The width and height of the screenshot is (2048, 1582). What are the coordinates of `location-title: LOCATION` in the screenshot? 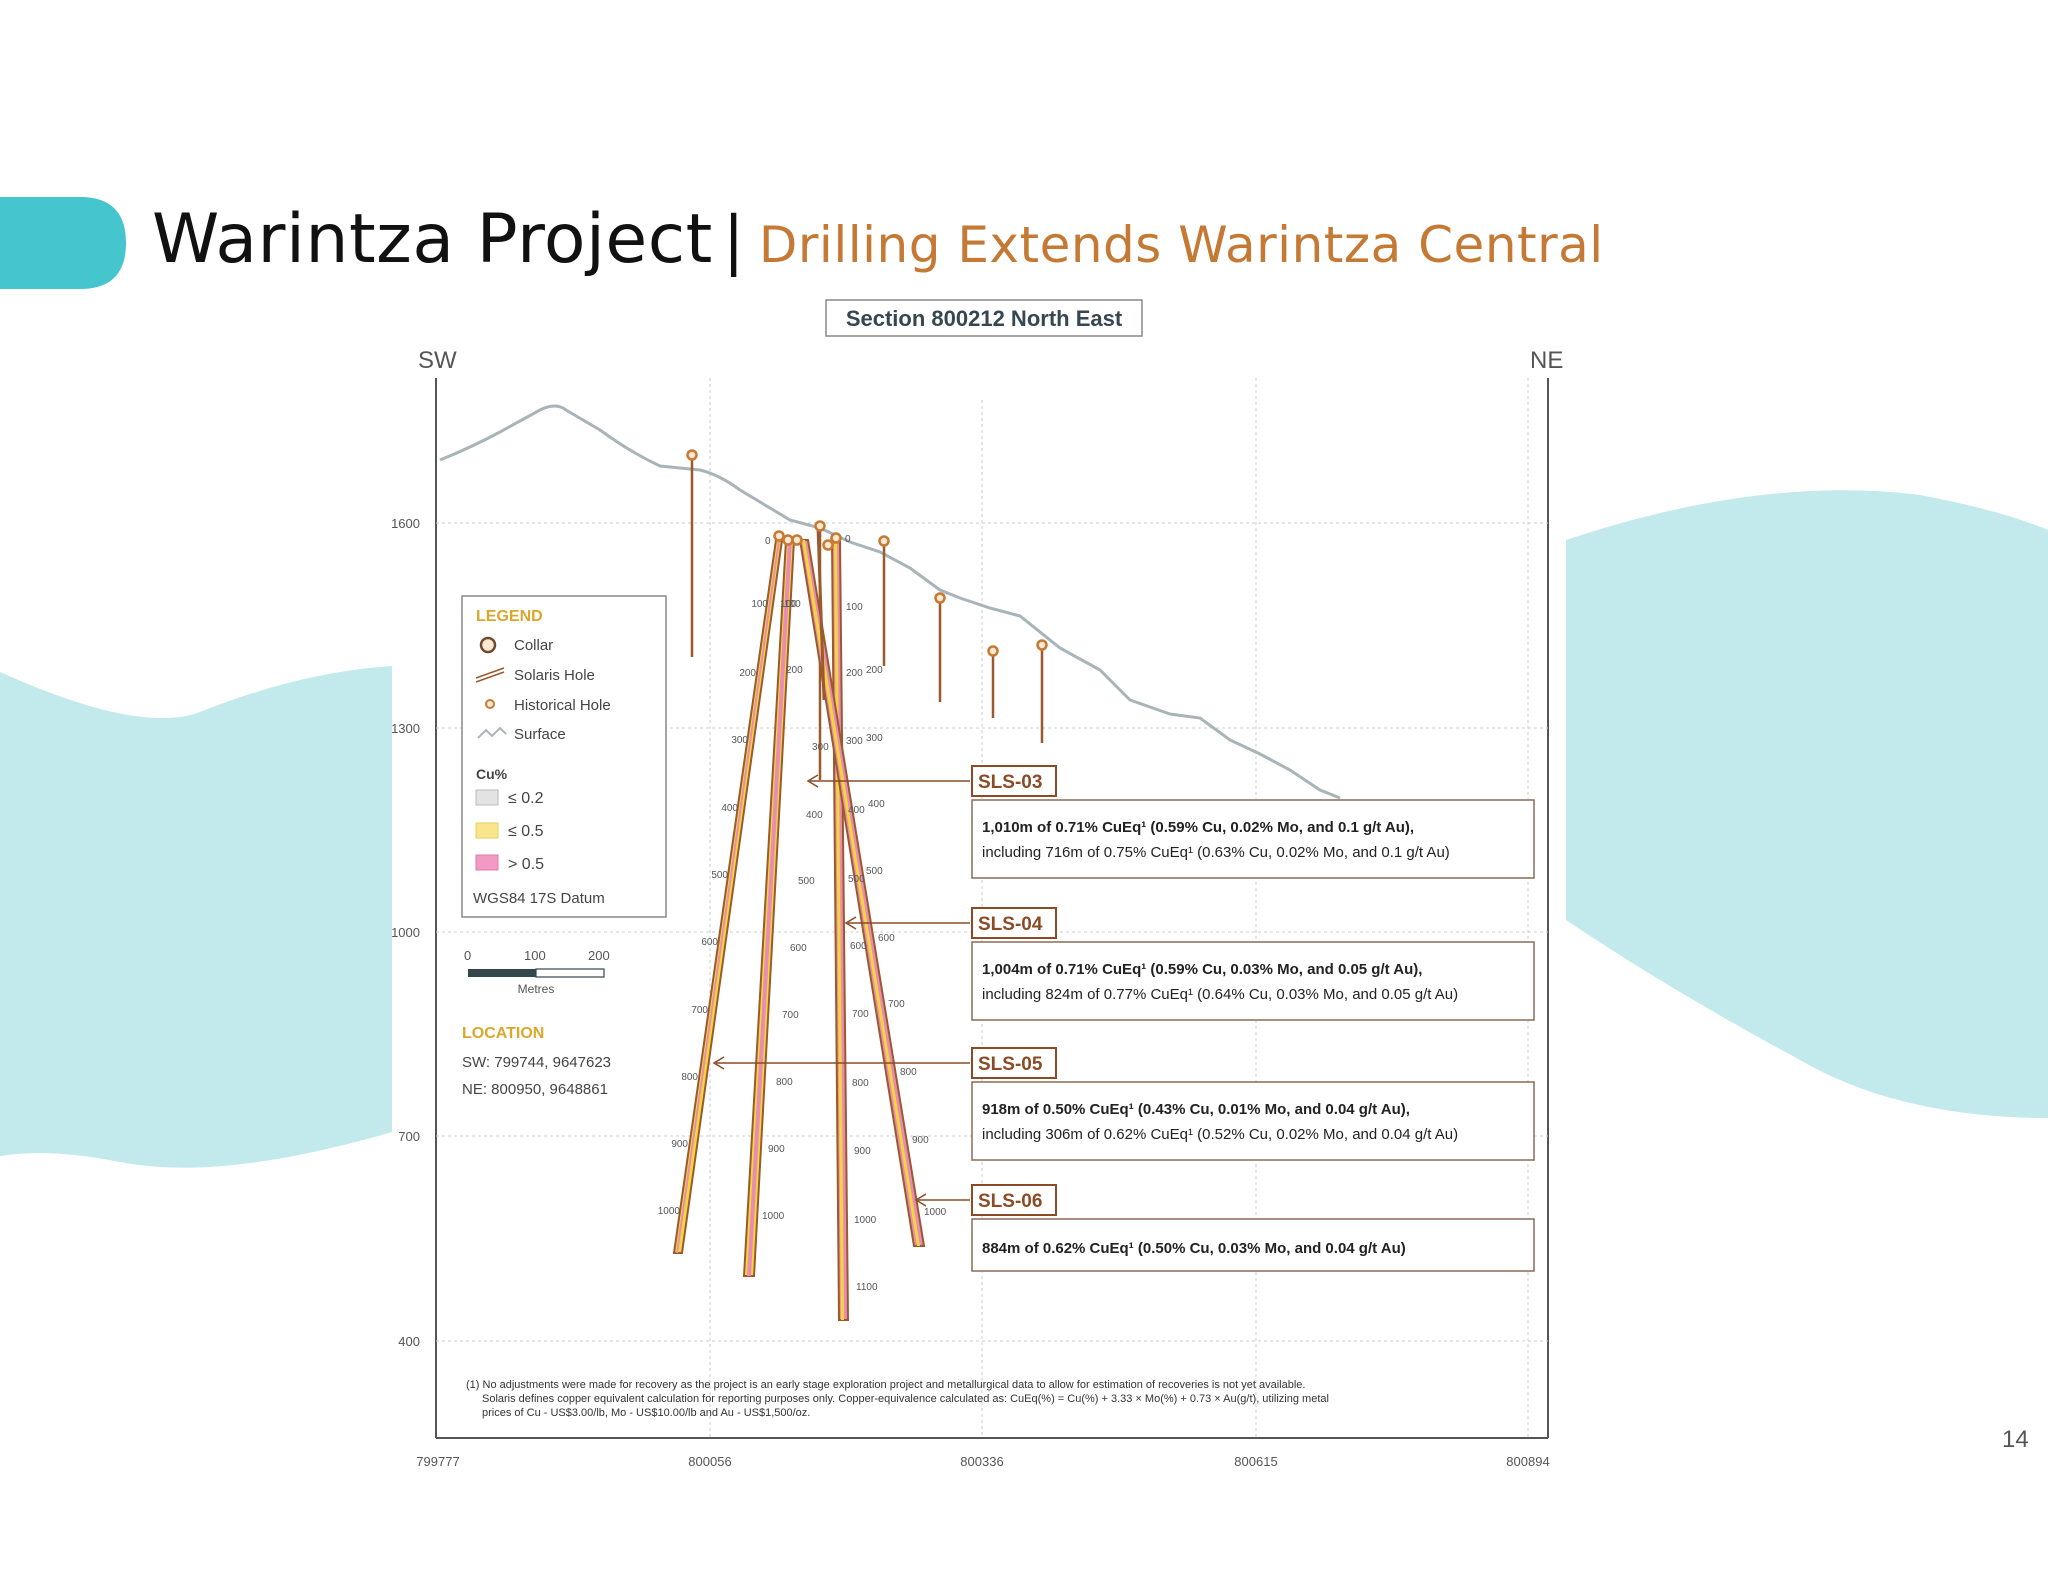 It's located at (503, 1033).